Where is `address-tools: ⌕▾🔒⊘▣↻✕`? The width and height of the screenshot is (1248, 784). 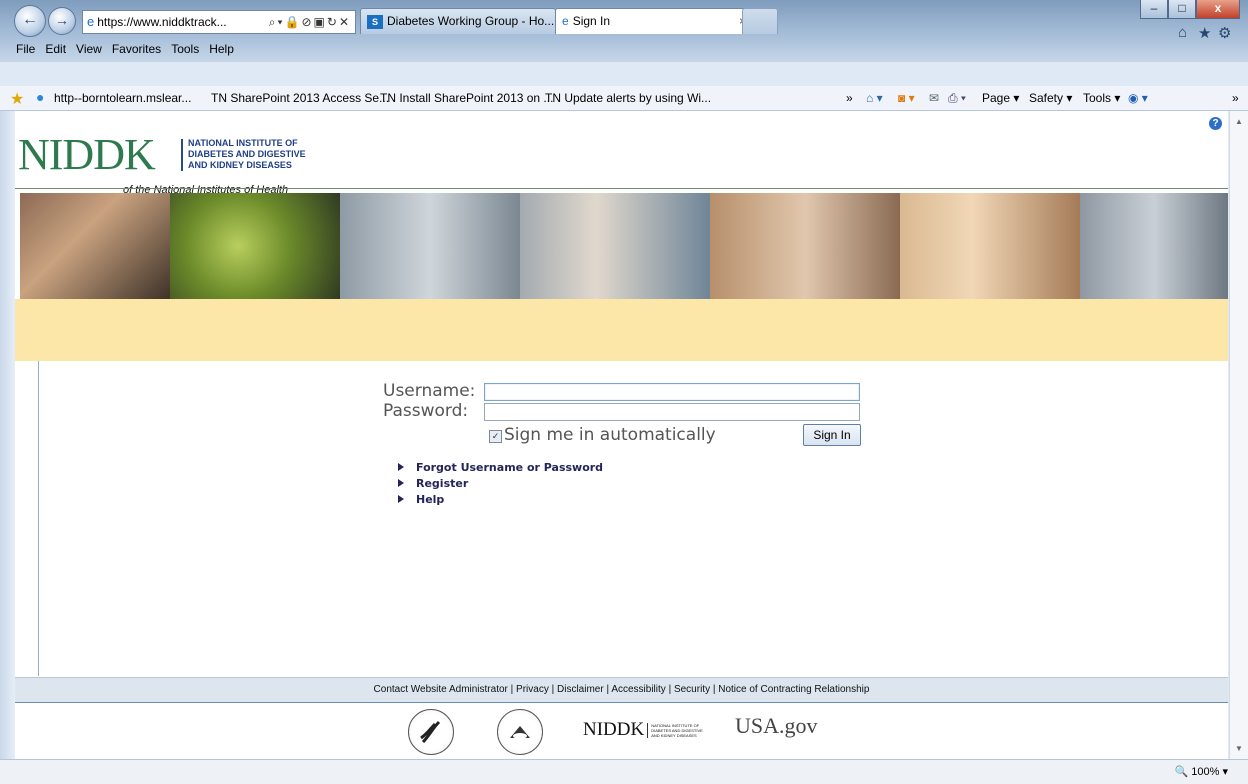
address-tools: ⌕▾🔒⊘▣↻✕ is located at coordinates (310, 22).